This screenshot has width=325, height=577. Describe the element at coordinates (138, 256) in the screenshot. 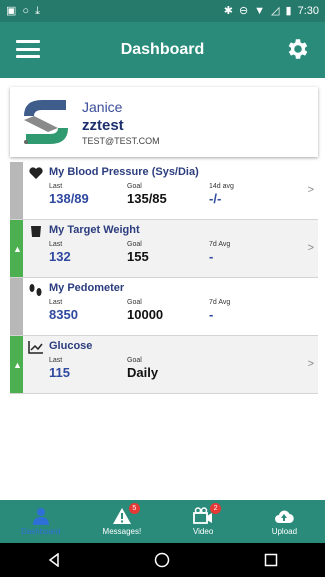

I see `goal-value: 155` at that location.